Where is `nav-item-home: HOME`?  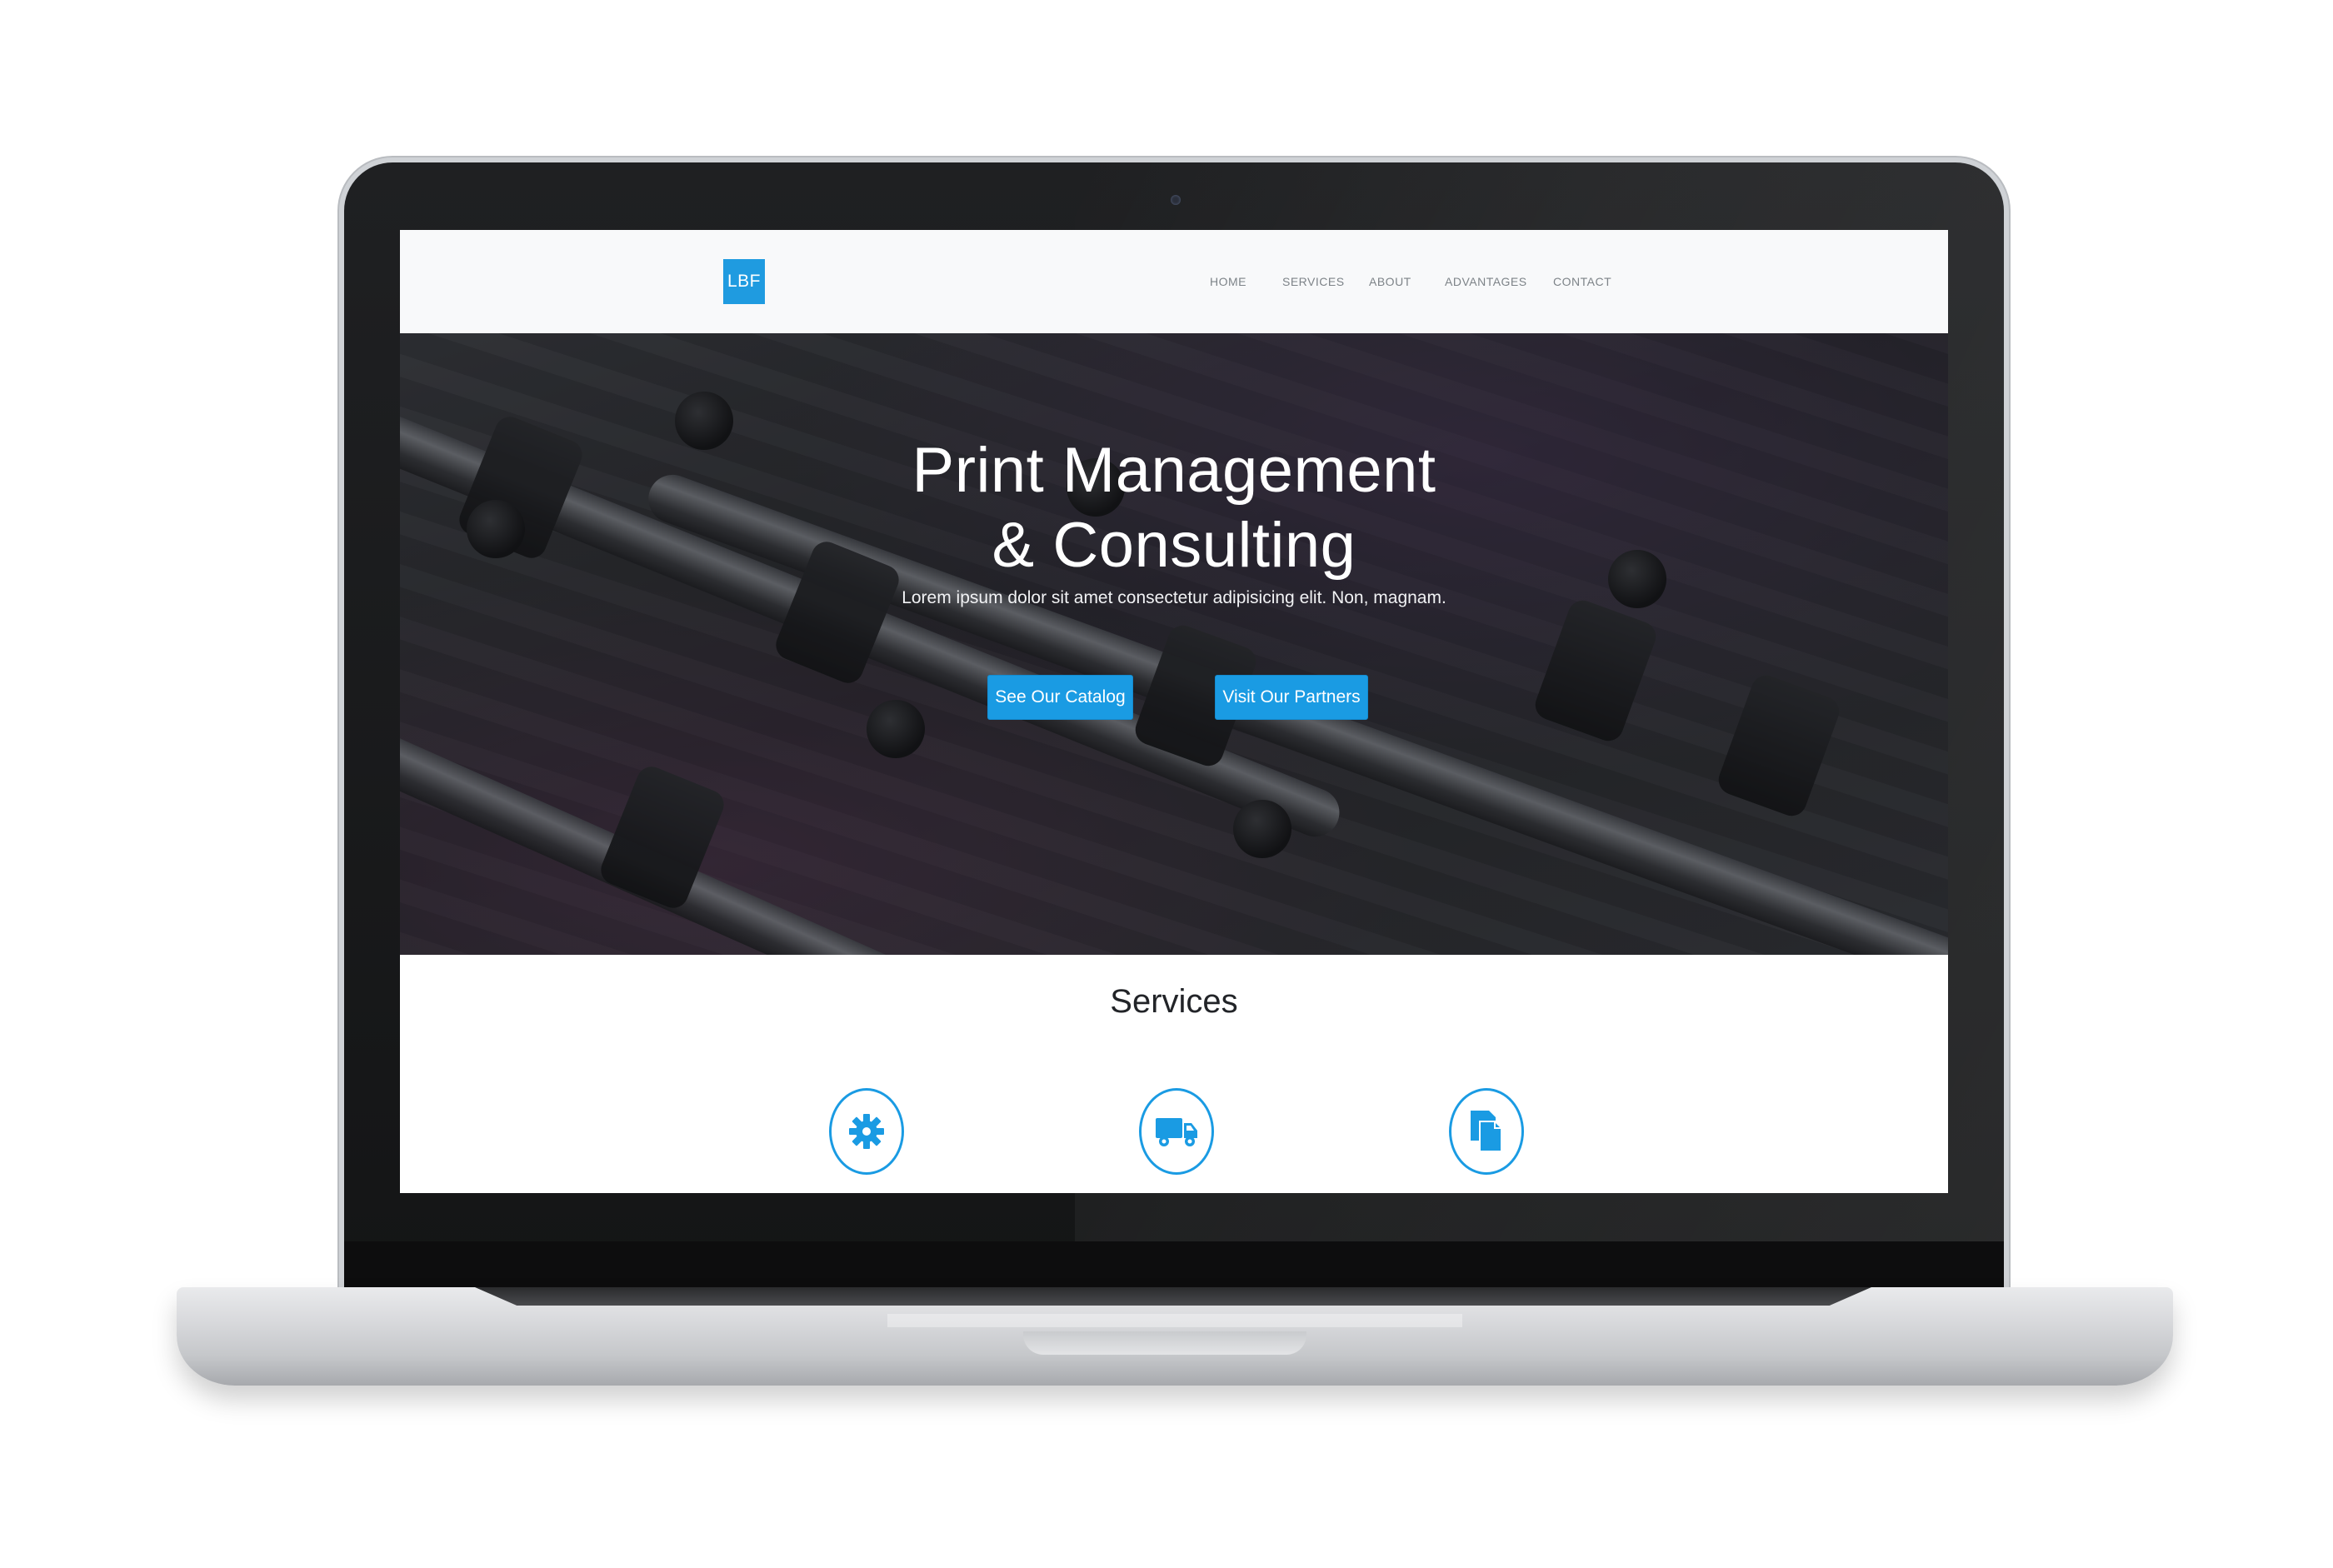
nav-item-home: HOME is located at coordinates (1228, 281).